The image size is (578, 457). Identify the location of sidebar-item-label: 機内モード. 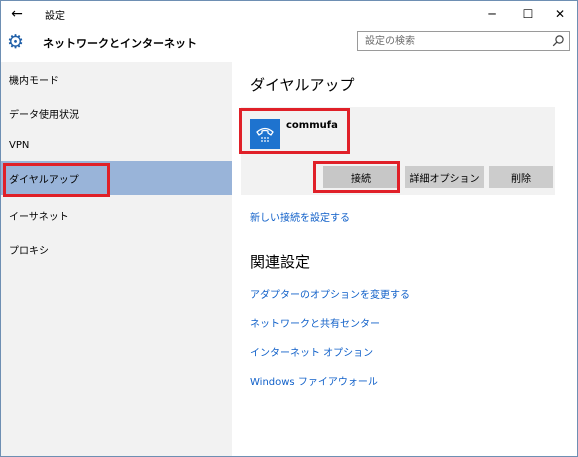
(34, 81).